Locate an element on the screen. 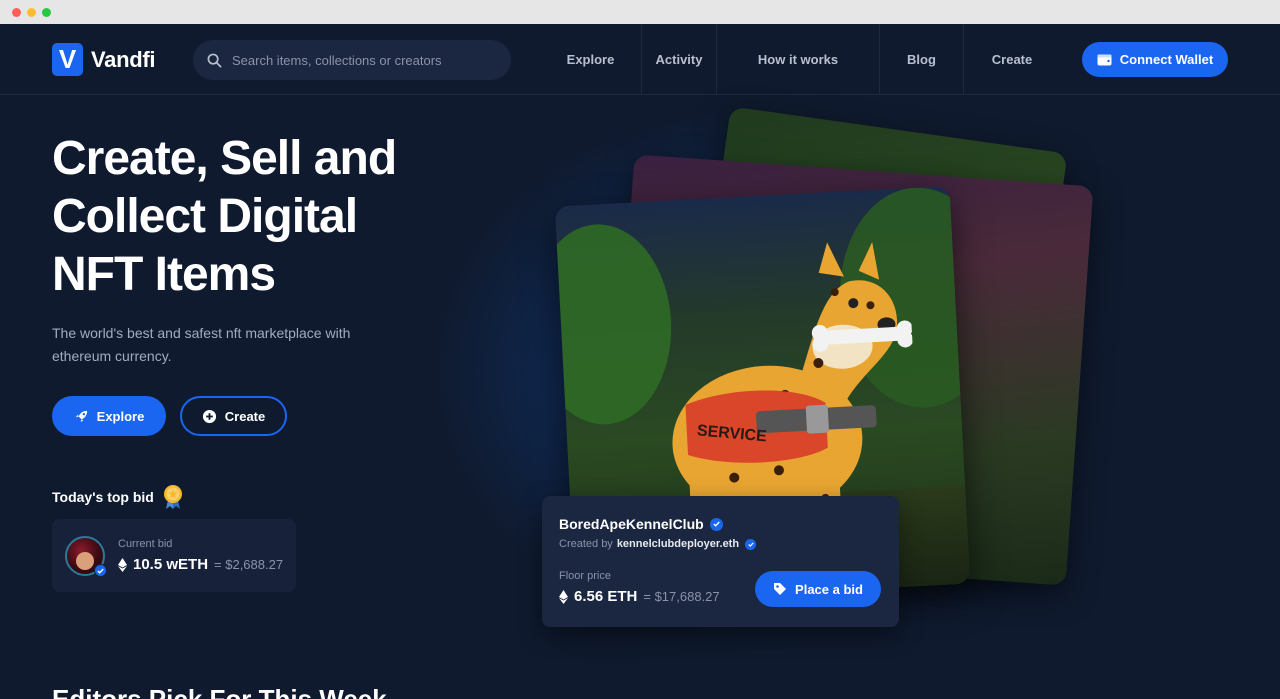 This screenshot has width=1280, height=699. explore-button: Explore is located at coordinates (109, 416).